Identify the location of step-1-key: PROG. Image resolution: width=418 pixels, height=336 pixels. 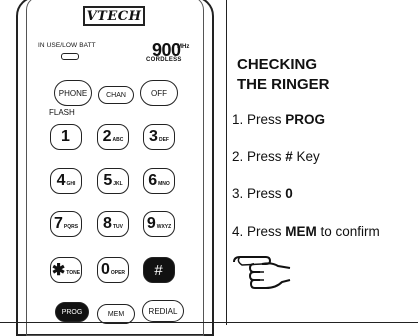
(305, 119).